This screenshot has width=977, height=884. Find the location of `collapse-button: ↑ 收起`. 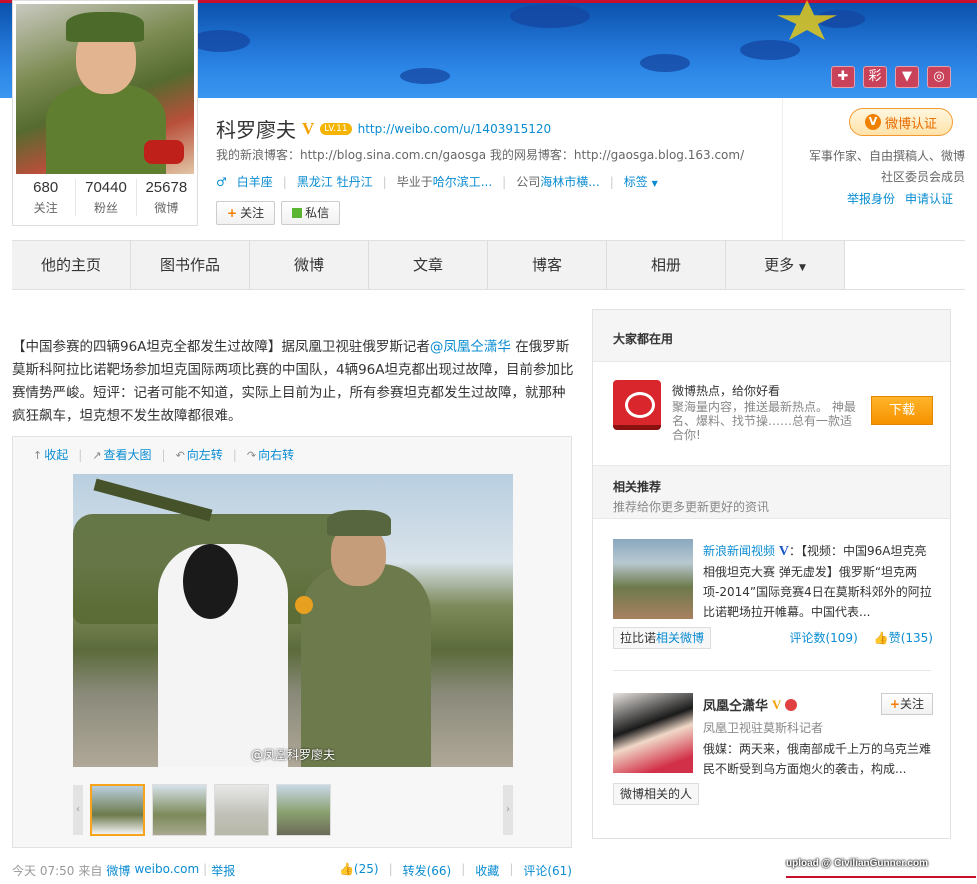

collapse-button: ↑ 收起 is located at coordinates (50, 454).